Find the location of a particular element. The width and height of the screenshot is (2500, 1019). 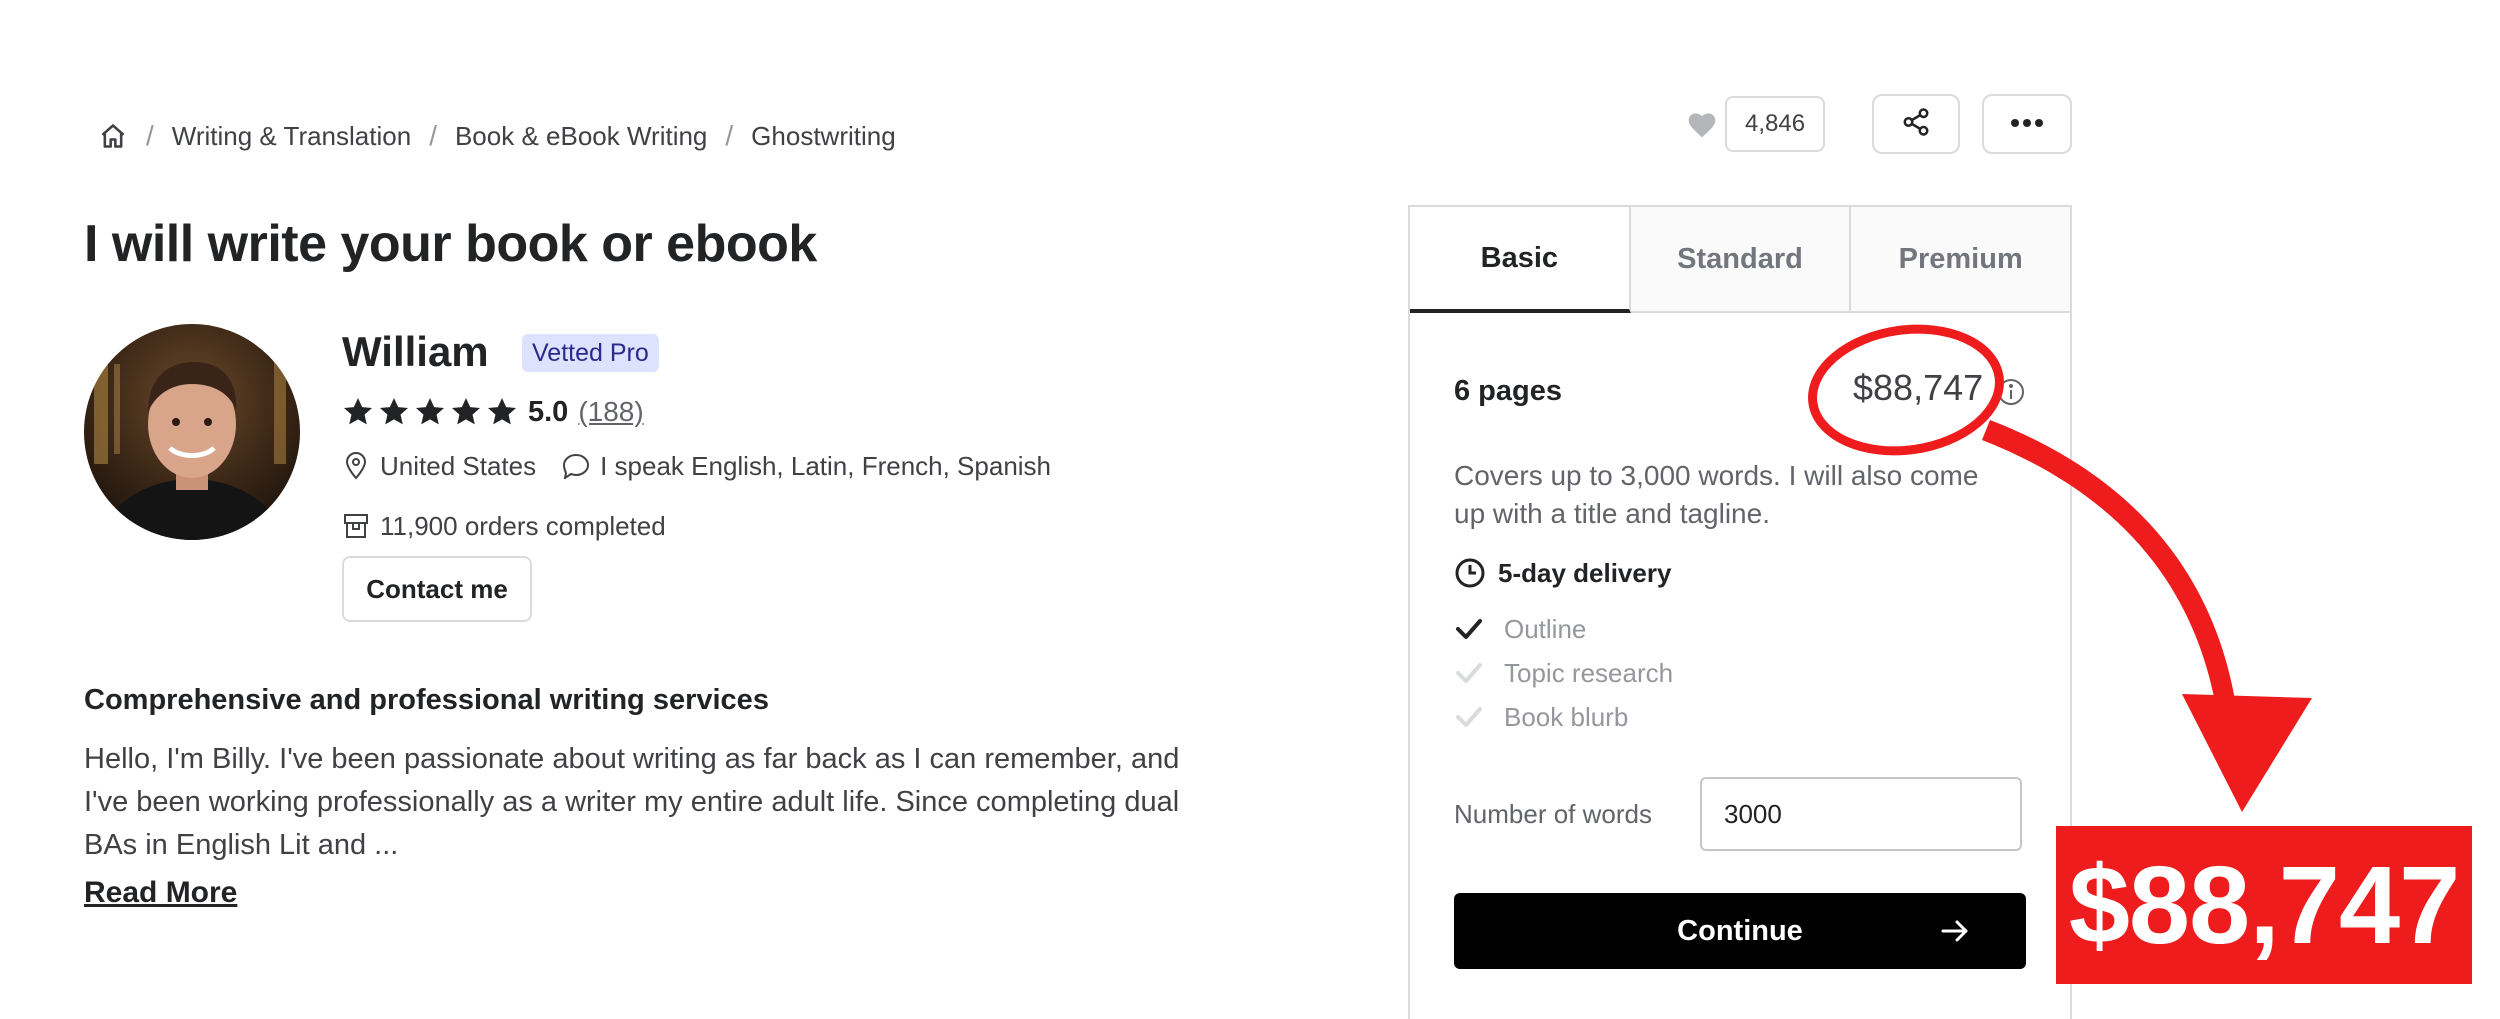

feature-topic-research: Topic research is located at coordinates (1563, 673).